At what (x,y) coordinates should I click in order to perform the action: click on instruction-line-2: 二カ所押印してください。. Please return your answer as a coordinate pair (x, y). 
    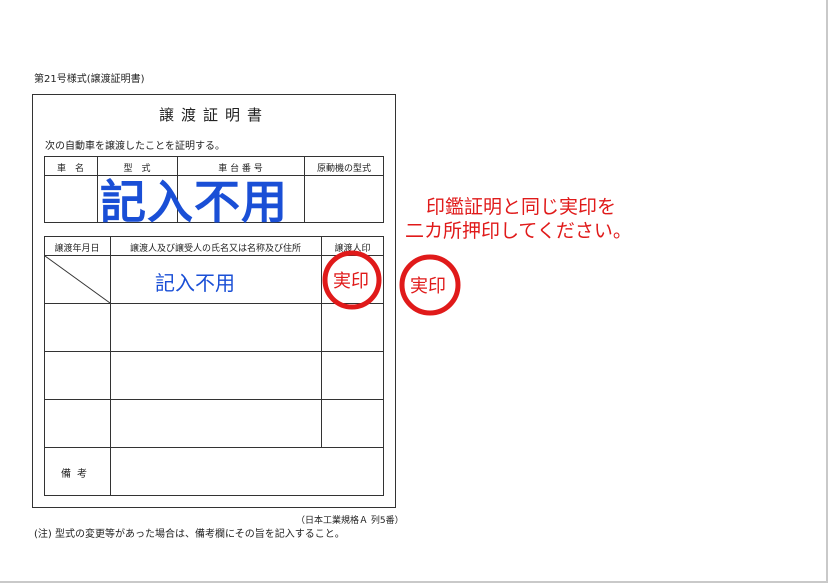
    Looking at the image, I should click on (518, 231).